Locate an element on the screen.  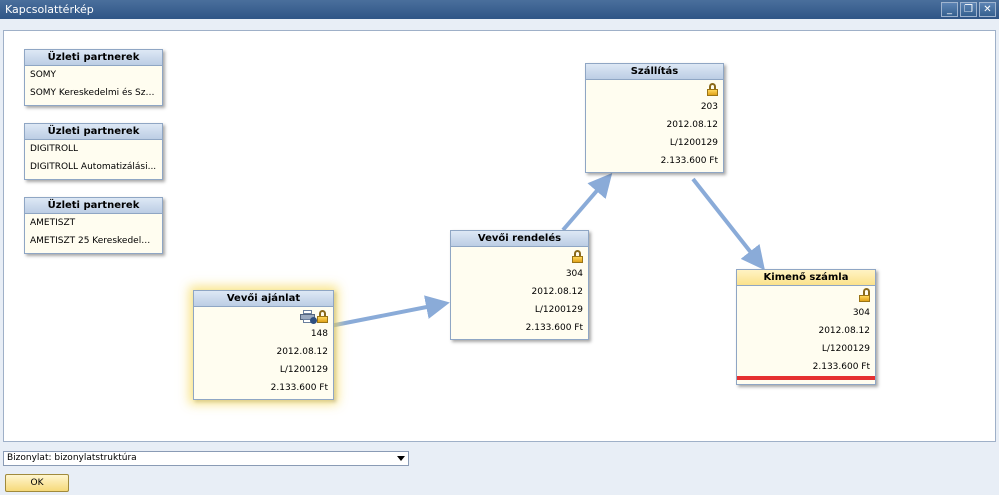
arrow-delivery-to-invoice is located at coordinates (728, 224).